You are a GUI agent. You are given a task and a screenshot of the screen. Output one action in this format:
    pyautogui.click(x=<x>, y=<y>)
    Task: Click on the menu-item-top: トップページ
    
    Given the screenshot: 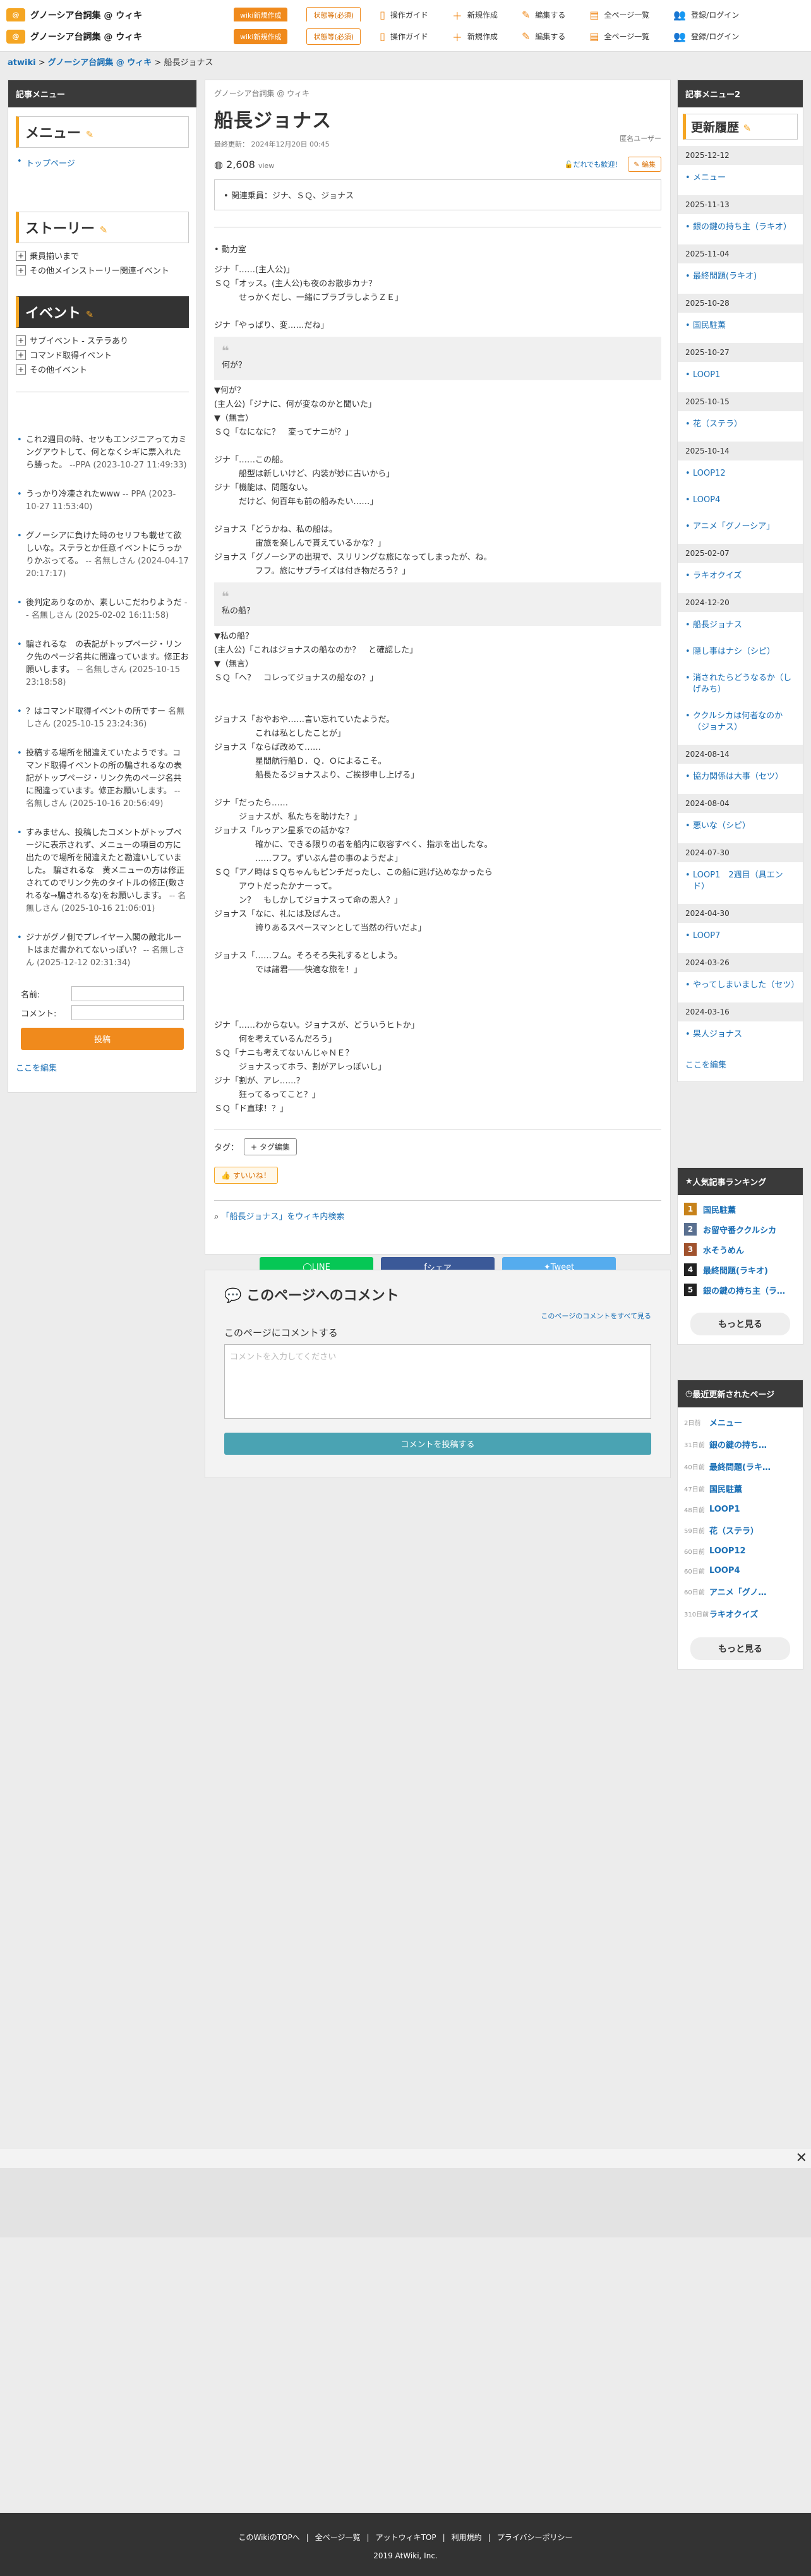 What is the action you would take?
    pyautogui.click(x=102, y=163)
    